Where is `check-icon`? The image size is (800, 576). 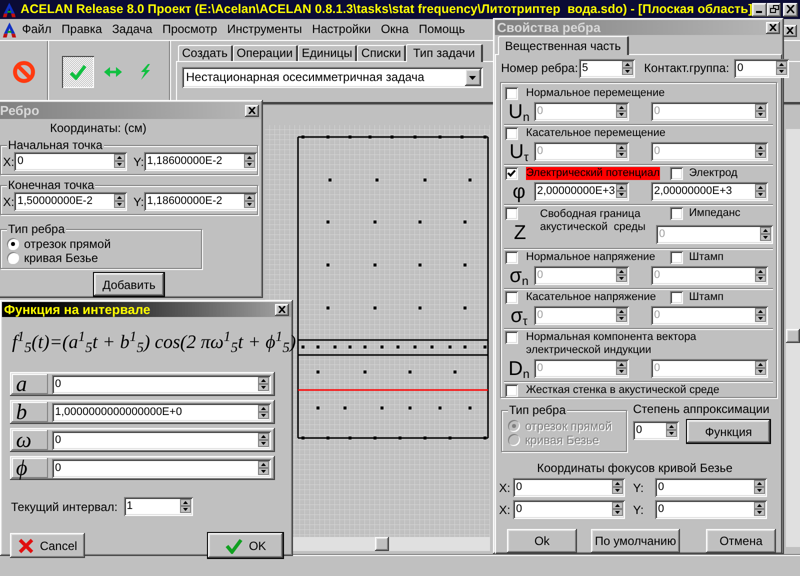 check-icon is located at coordinates (233, 546).